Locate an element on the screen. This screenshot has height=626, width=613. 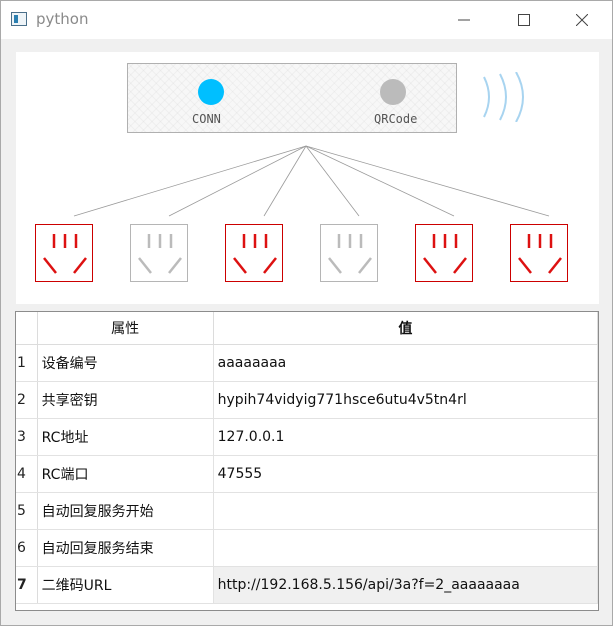
row-index: 3 is located at coordinates (27, 437).